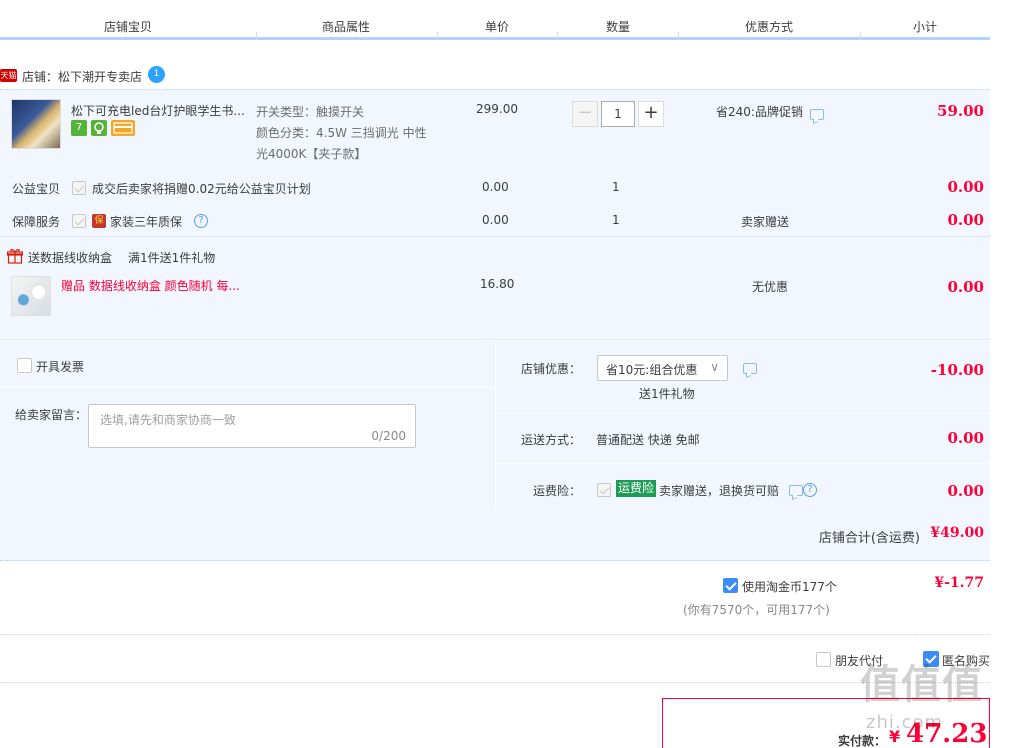  Describe the element at coordinates (759, 112) in the screenshot. I see `promo-text: 省240:品牌促销` at that location.